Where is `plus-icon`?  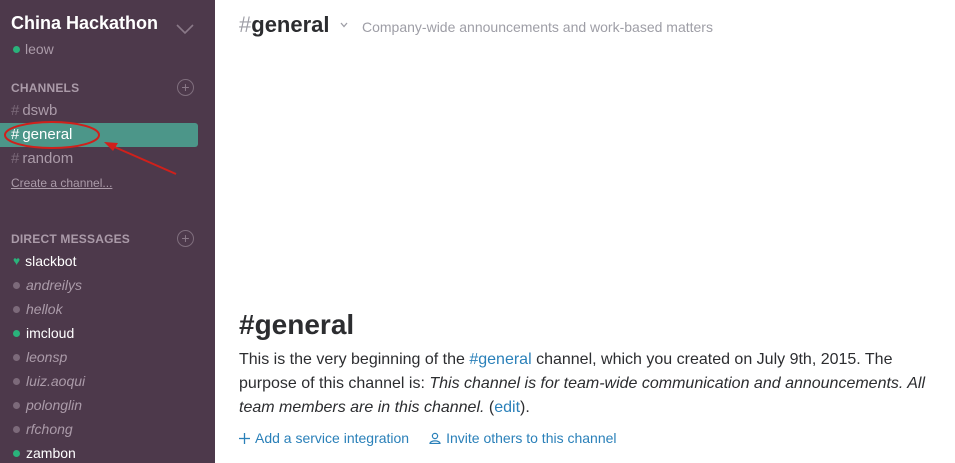
plus-icon is located at coordinates (244, 438).